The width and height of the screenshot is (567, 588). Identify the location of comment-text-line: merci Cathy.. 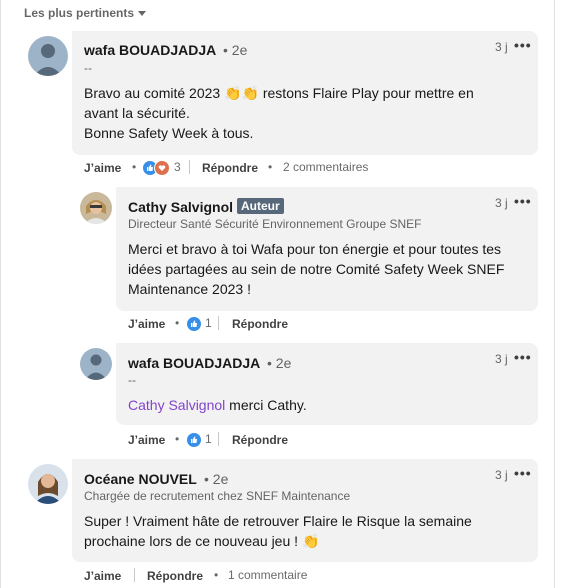
(266, 405).